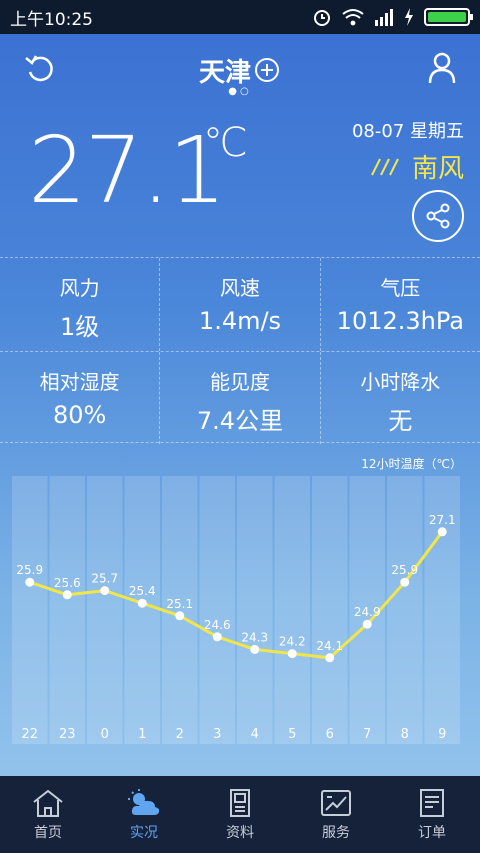 Image resolution: width=480 pixels, height=853 pixels. Describe the element at coordinates (399, 304) in the screenshot. I see `detail-pressure: 气压 1012.3hPa` at that location.